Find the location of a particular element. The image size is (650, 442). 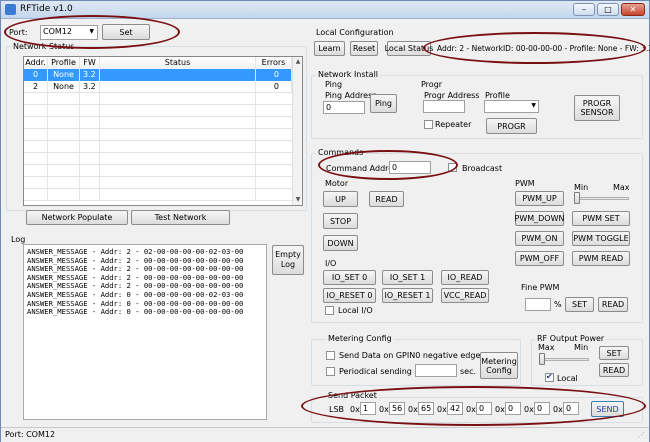

send-button: SEND is located at coordinates (607, 409).